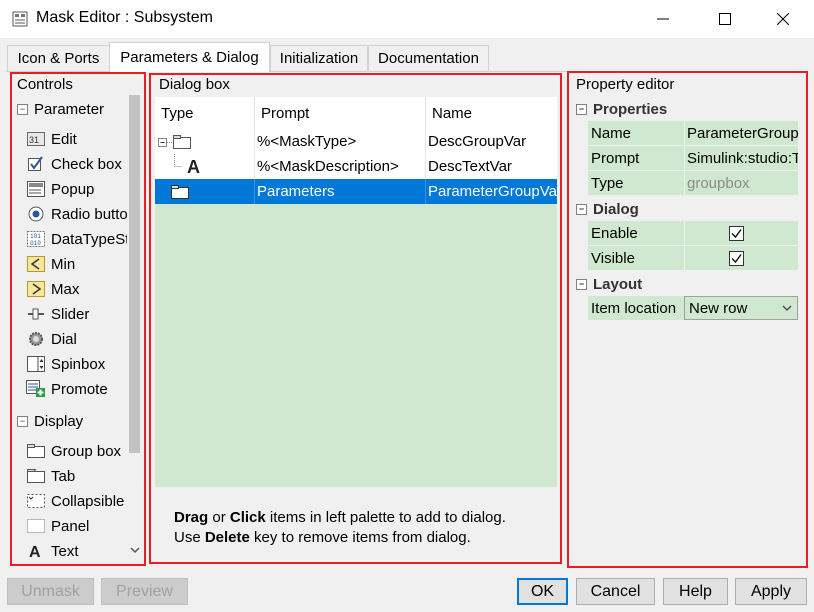 The width and height of the screenshot is (814, 612). Describe the element at coordinates (470, 166) in the screenshot. I see `name-cell: DescTextVar` at that location.